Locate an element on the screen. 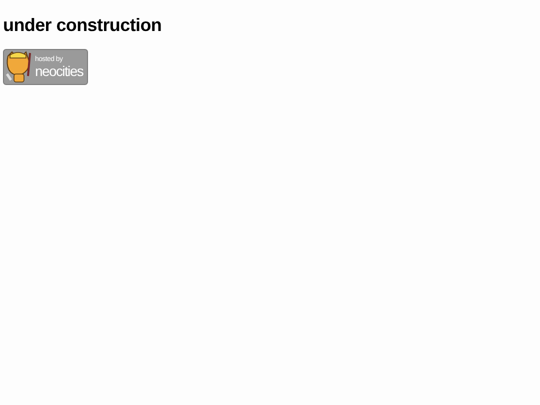  page-heading: under construction is located at coordinates (83, 25).